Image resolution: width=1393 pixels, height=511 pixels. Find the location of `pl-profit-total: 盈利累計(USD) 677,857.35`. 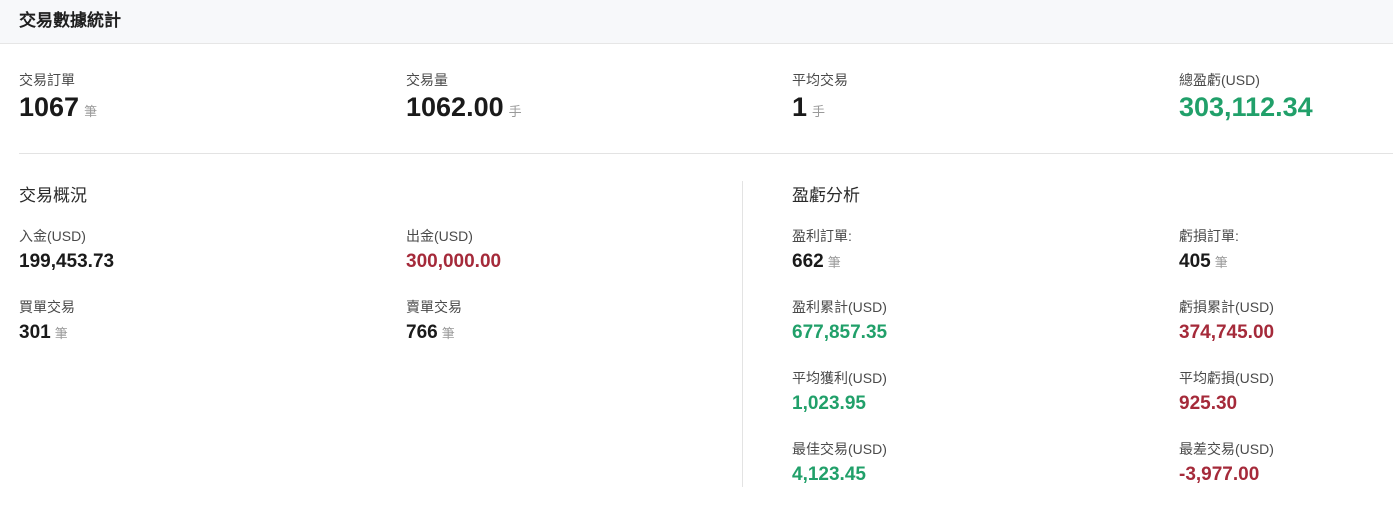

pl-profit-total: 盈利累計(USD) 677,857.35 is located at coordinates (839, 321).